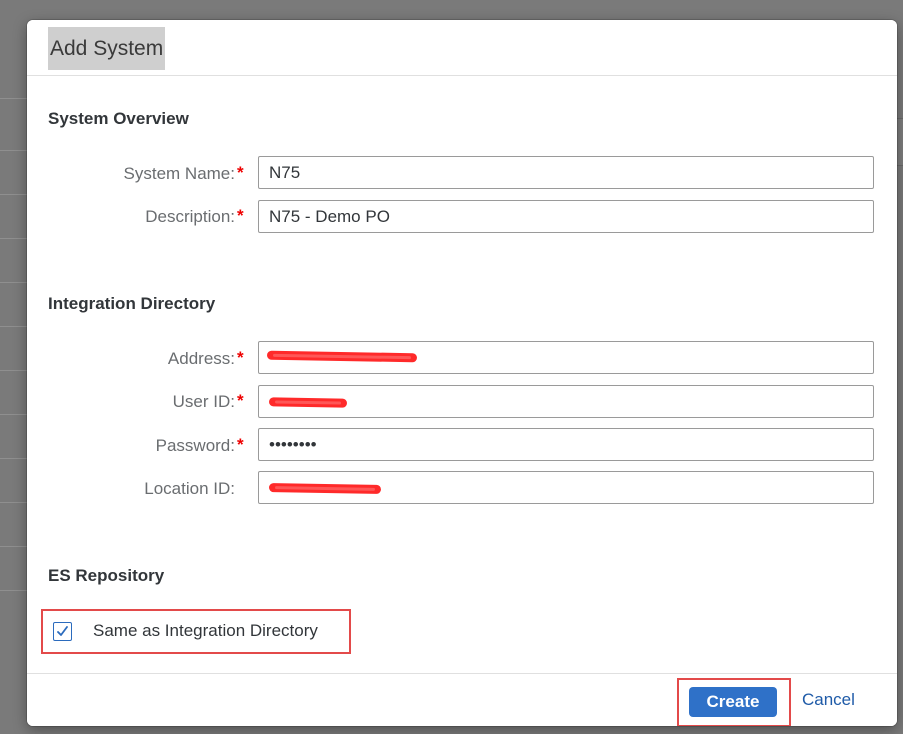  Describe the element at coordinates (566, 172) in the screenshot. I see `system-name-input` at that location.